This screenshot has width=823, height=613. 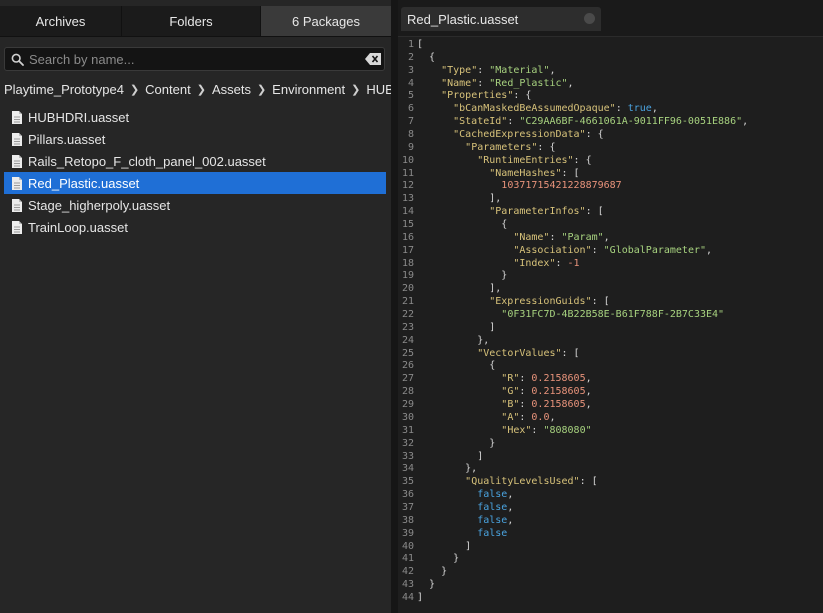 I want to click on code-line: 32 }, so click(x=610, y=444).